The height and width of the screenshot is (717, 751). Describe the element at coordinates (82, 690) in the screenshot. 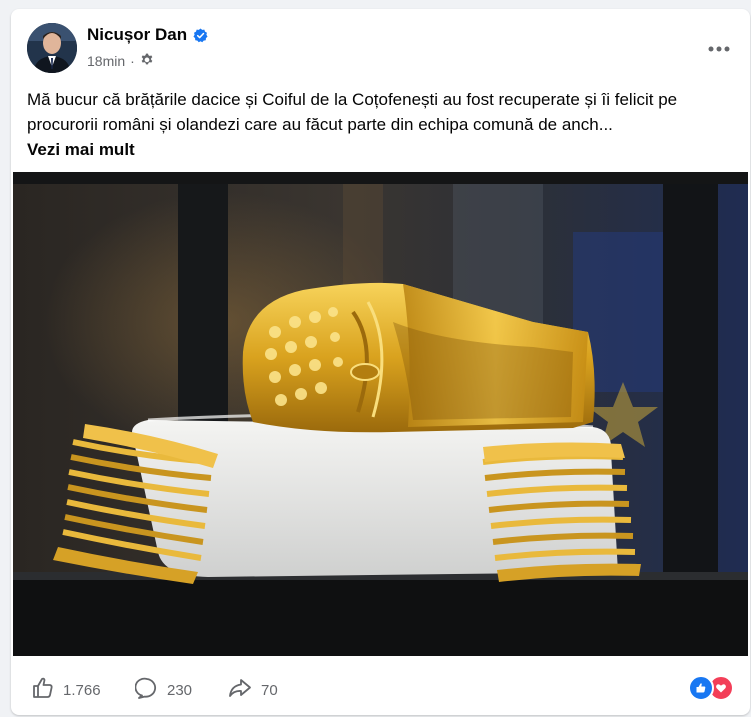

I see `like-count: 1.766` at that location.